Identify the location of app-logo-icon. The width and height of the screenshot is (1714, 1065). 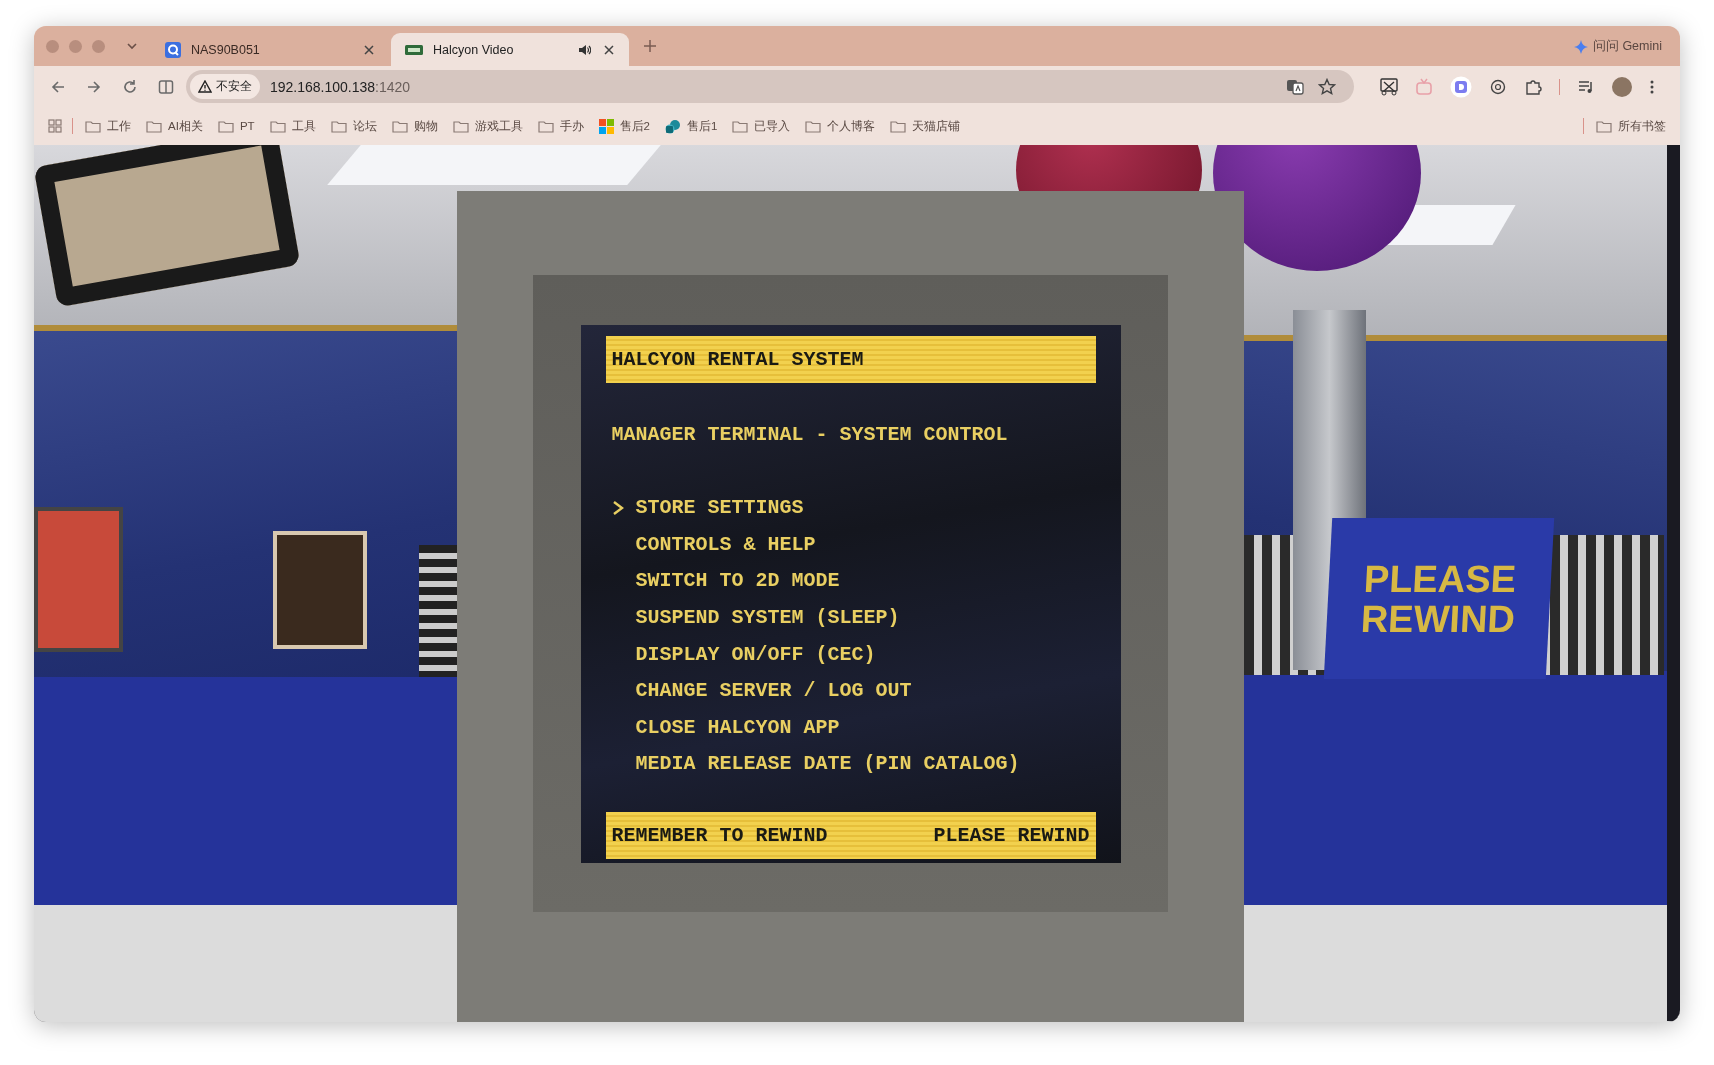
(173, 49).